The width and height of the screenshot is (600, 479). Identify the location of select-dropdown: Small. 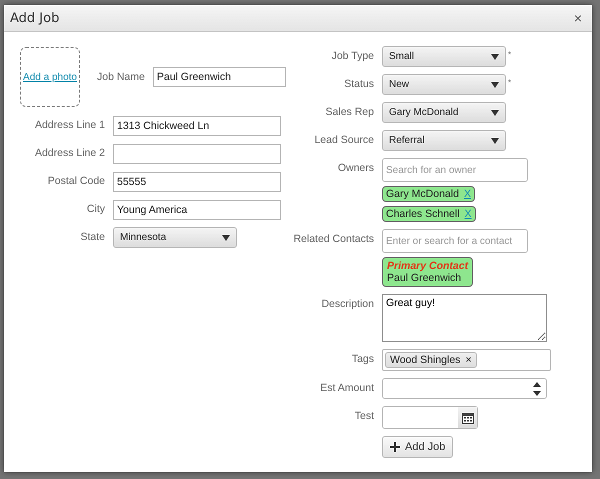
(444, 56).